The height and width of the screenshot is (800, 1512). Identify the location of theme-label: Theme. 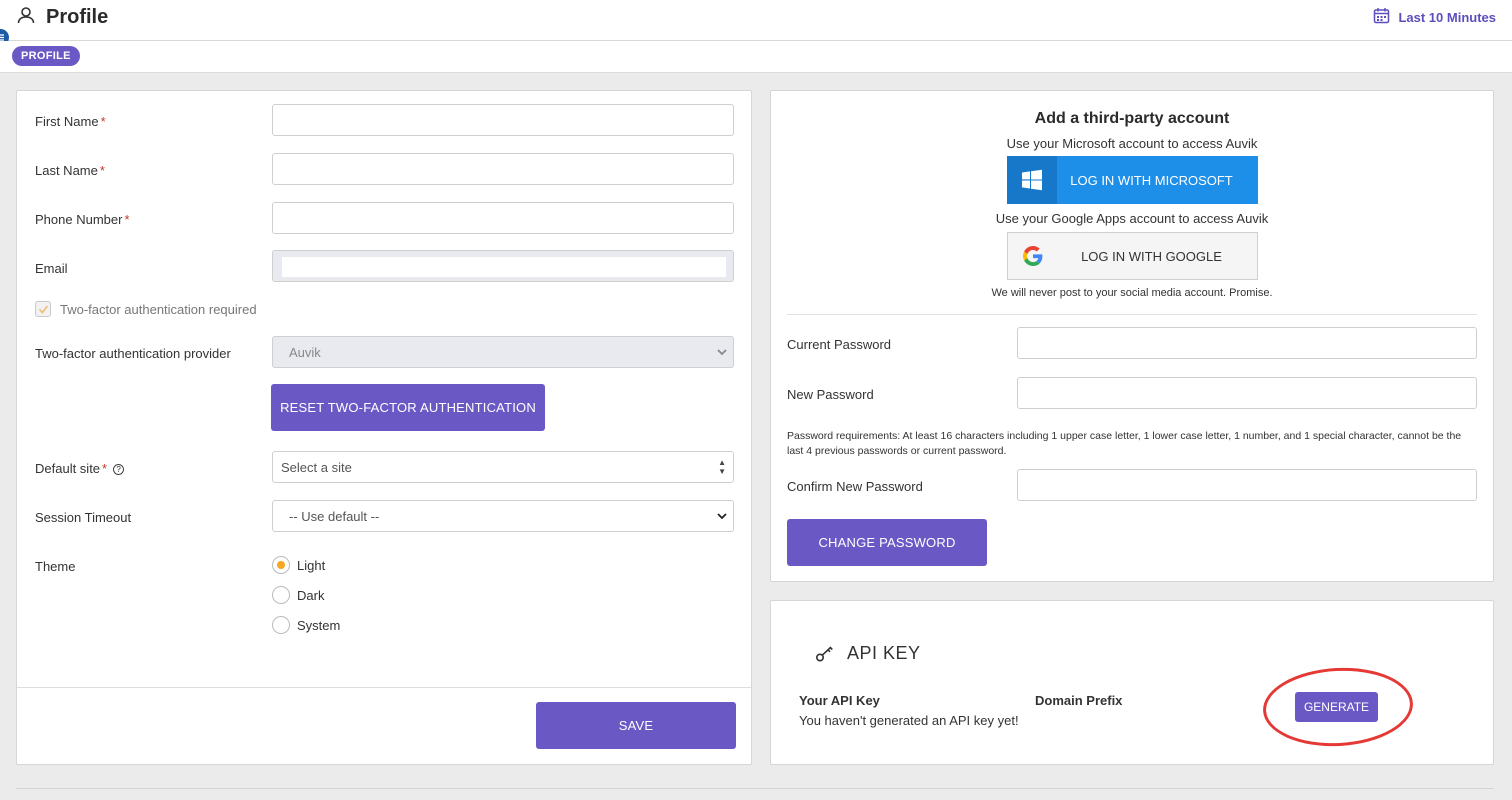
(55, 566).